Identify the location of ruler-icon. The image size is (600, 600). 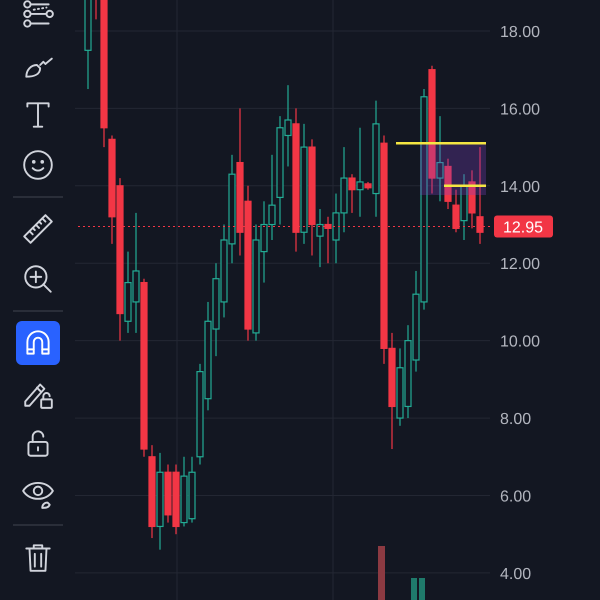
(37, 229).